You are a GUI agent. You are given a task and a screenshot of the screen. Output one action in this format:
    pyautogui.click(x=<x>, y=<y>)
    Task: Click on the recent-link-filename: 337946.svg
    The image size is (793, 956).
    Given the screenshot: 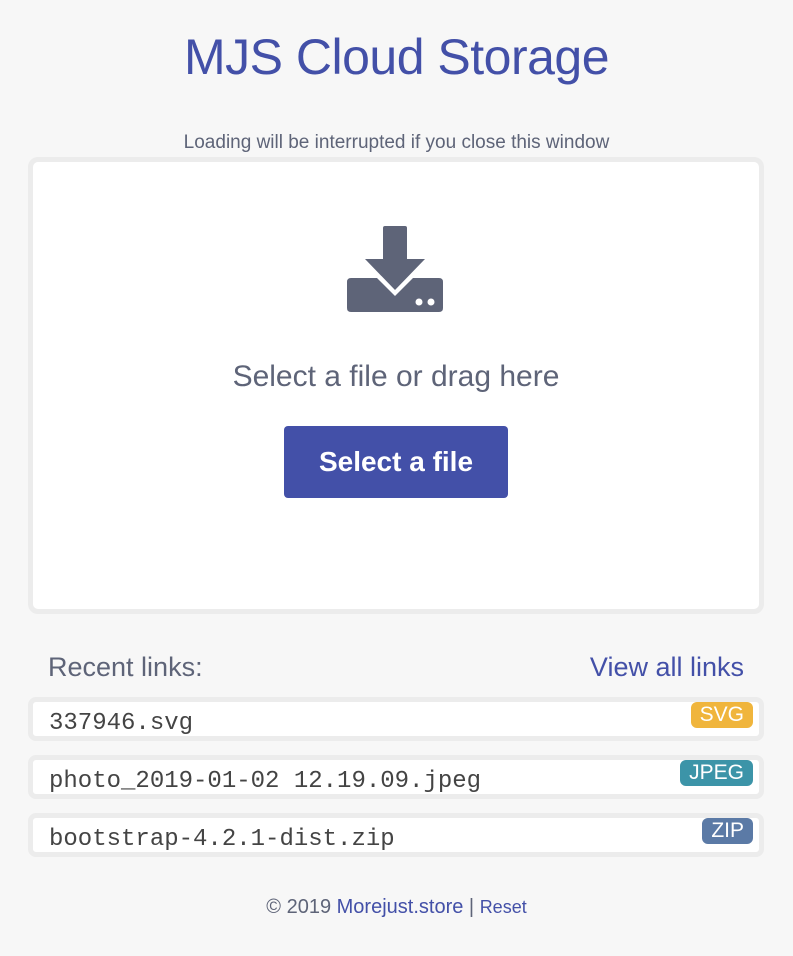 What is the action you would take?
    pyautogui.click(x=121, y=723)
    